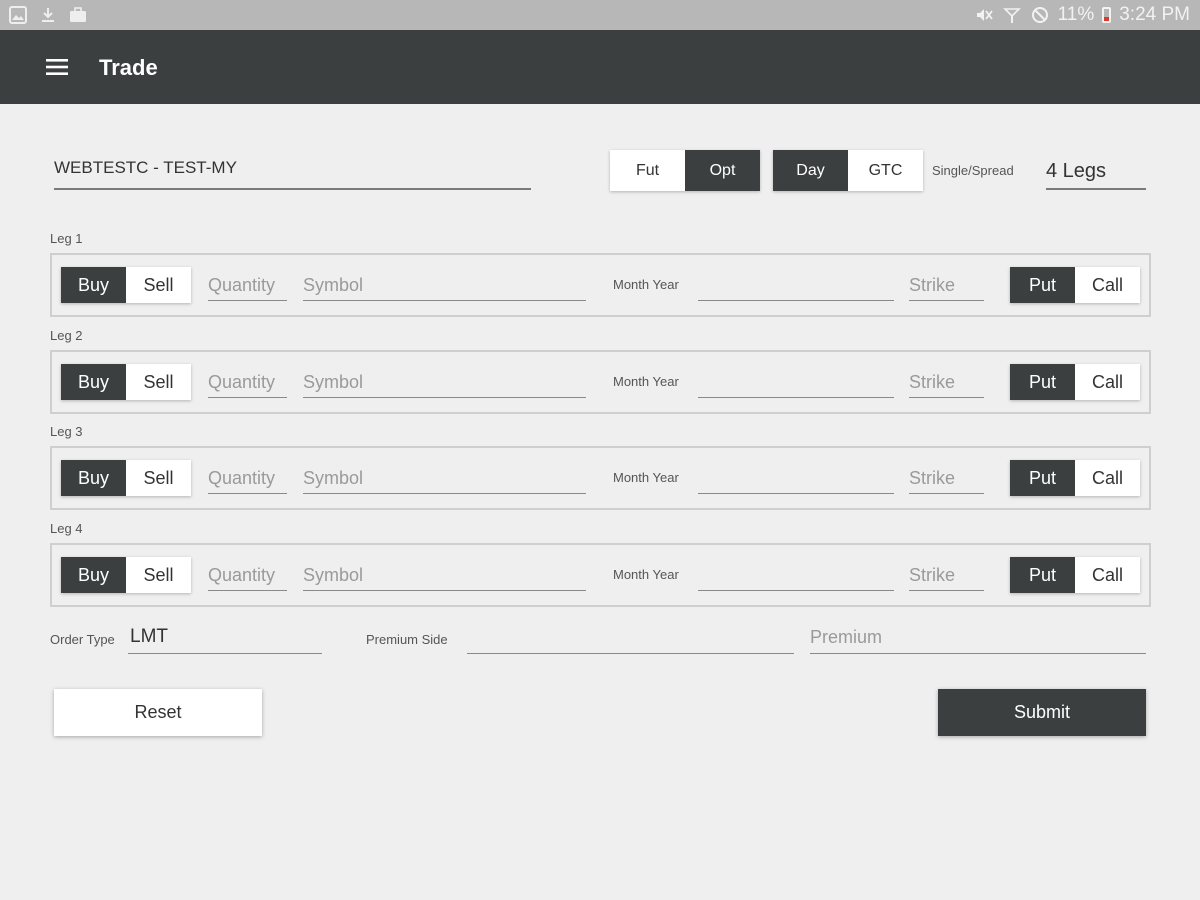 The width and height of the screenshot is (1200, 900). I want to click on single-spread-label: Single/Spread, so click(973, 170).